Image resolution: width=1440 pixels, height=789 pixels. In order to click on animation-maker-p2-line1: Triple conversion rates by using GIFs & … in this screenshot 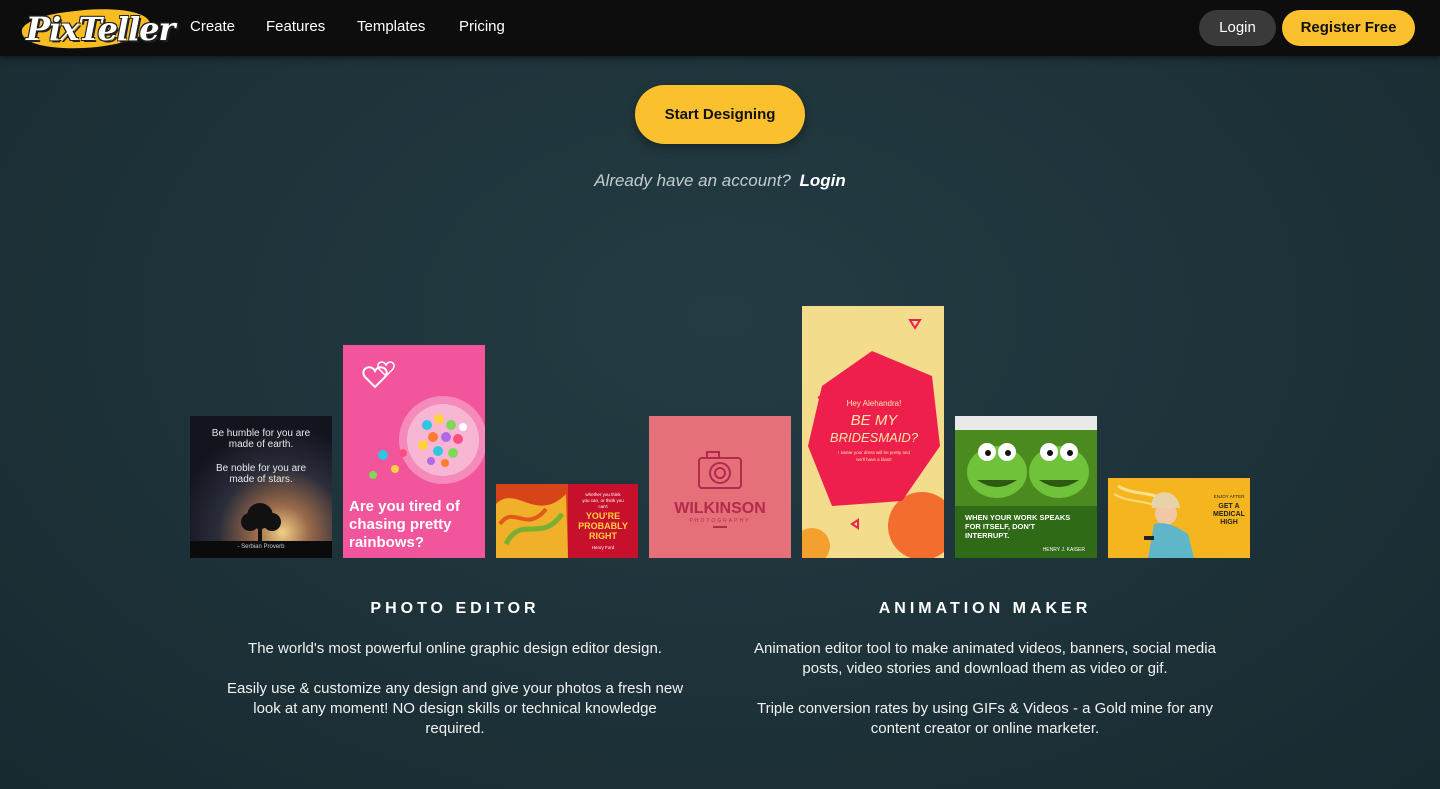, I will do `click(985, 708)`.